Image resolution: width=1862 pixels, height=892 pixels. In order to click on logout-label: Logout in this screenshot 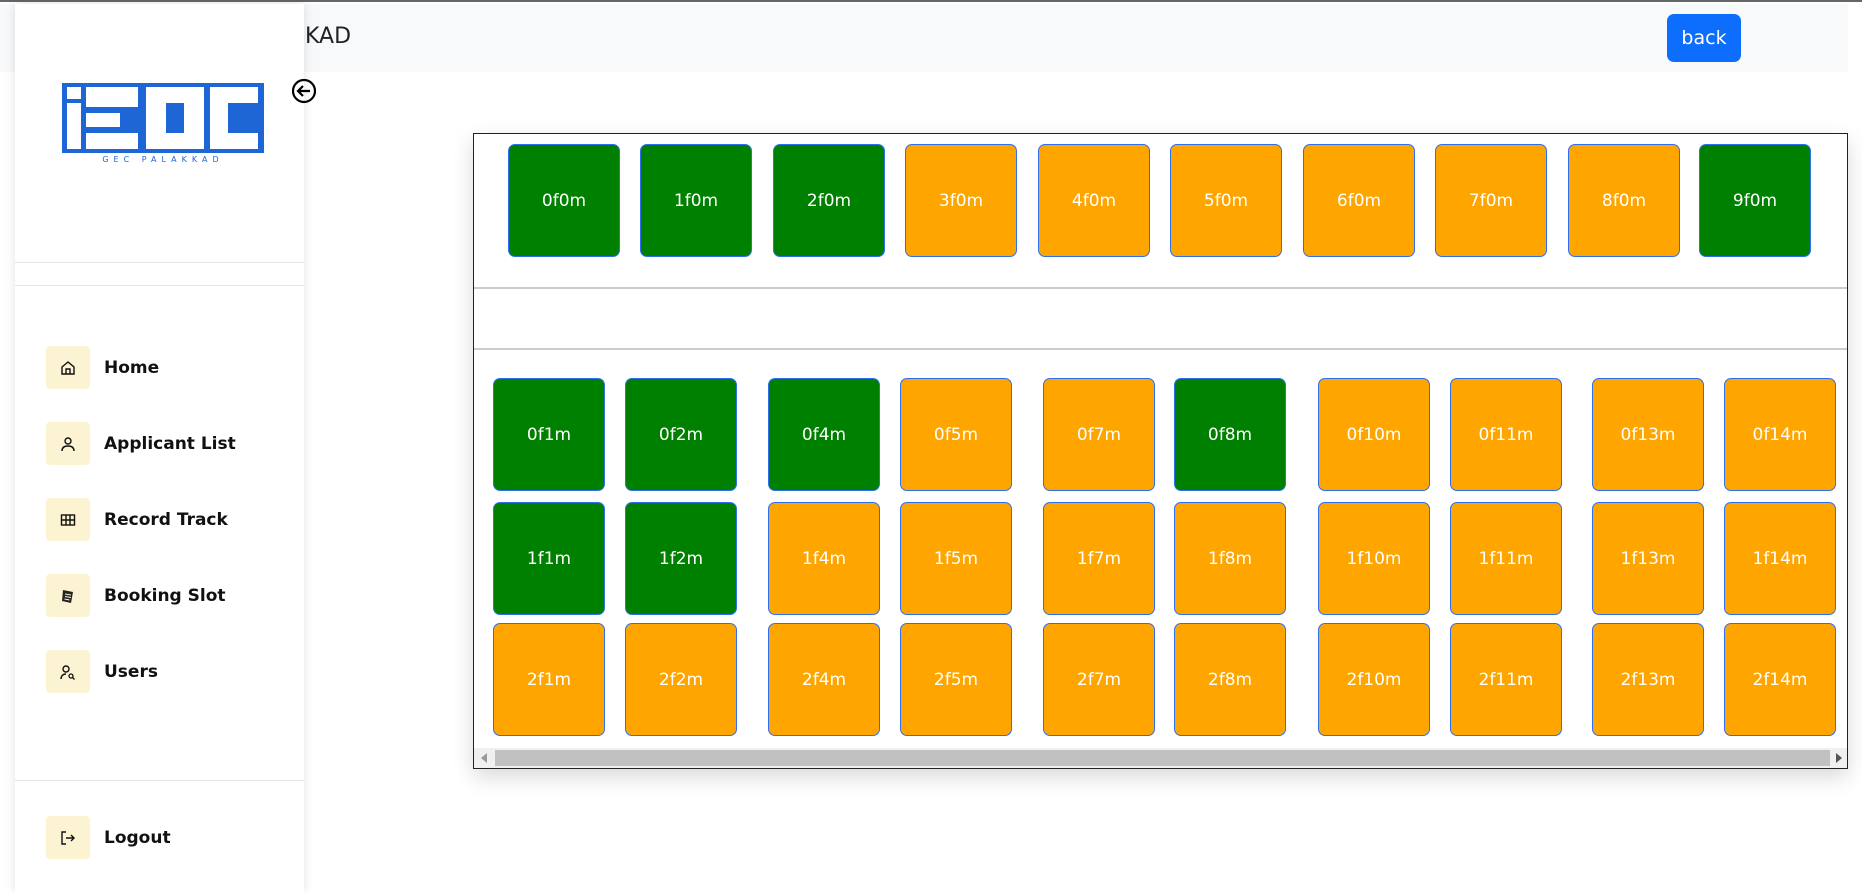, I will do `click(137, 837)`.